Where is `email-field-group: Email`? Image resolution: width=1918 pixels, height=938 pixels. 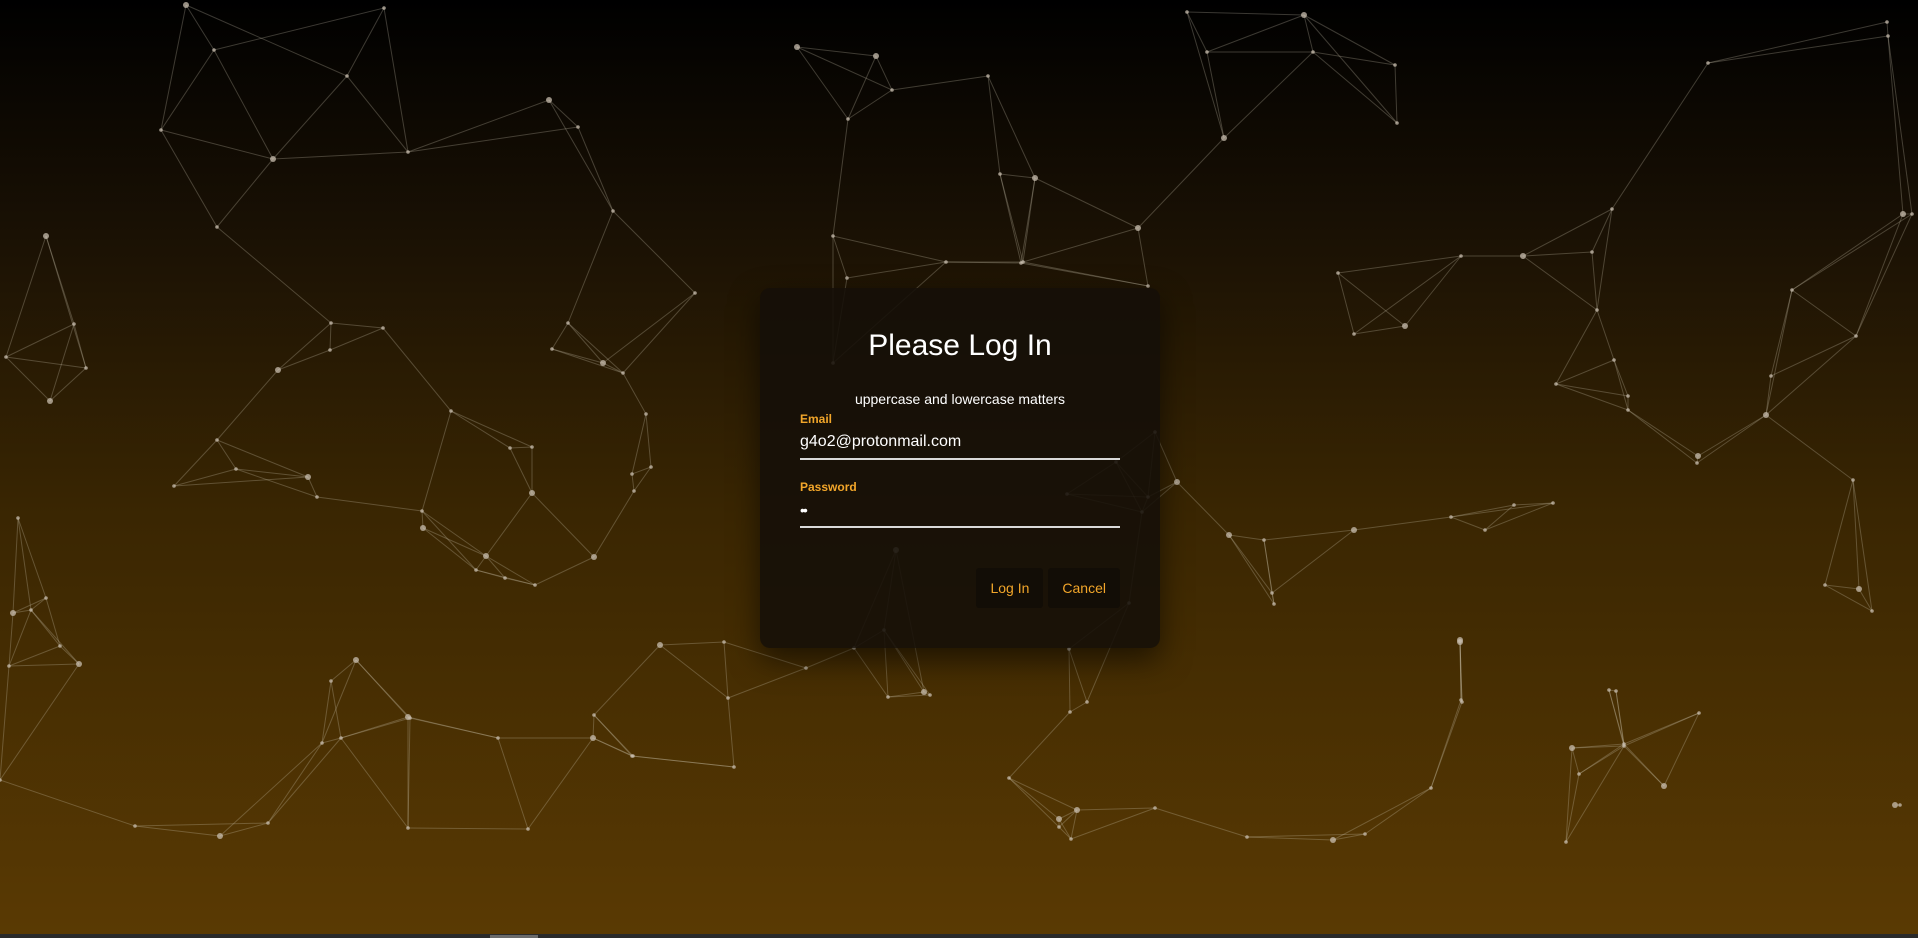 email-field-group: Email is located at coordinates (960, 436).